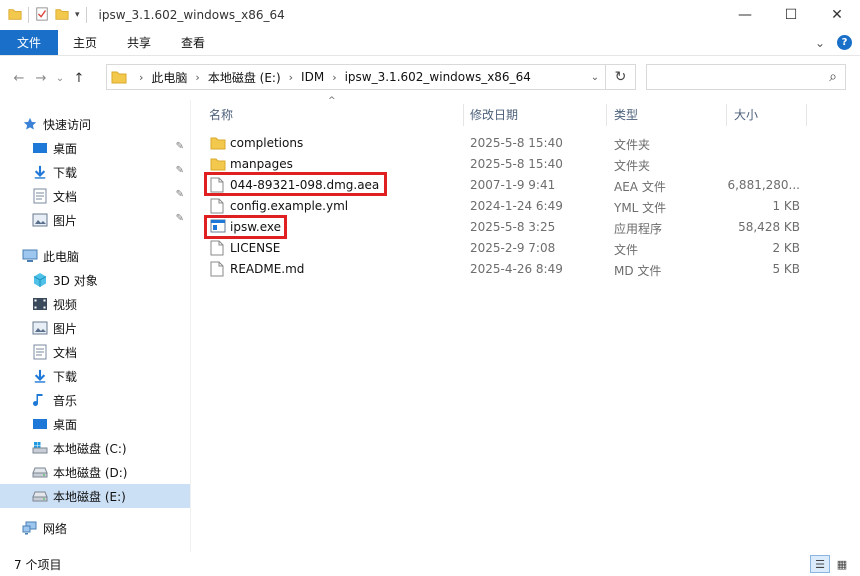 This screenshot has height=576, width=860. What do you see at coordinates (40, 400) in the screenshot?
I see `music-icon` at bounding box center [40, 400].